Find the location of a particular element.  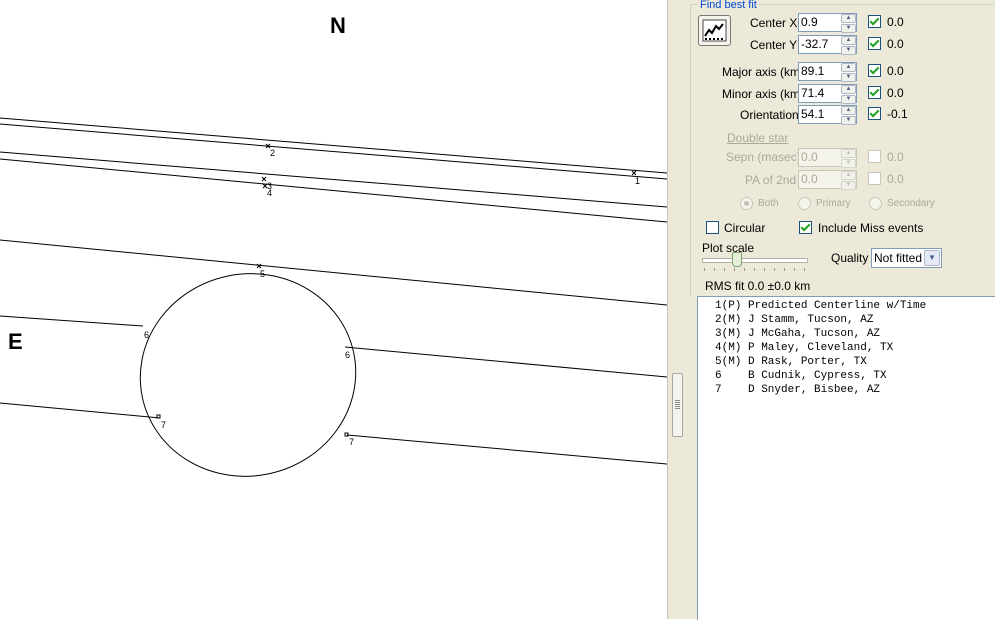

chord-label-5: 5 is located at coordinates (262, 274).